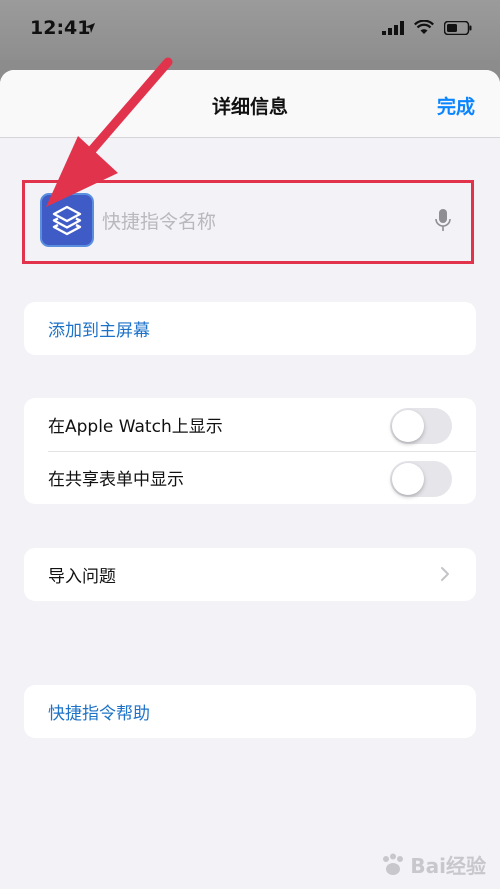  I want to click on signal-icon, so click(393, 27).